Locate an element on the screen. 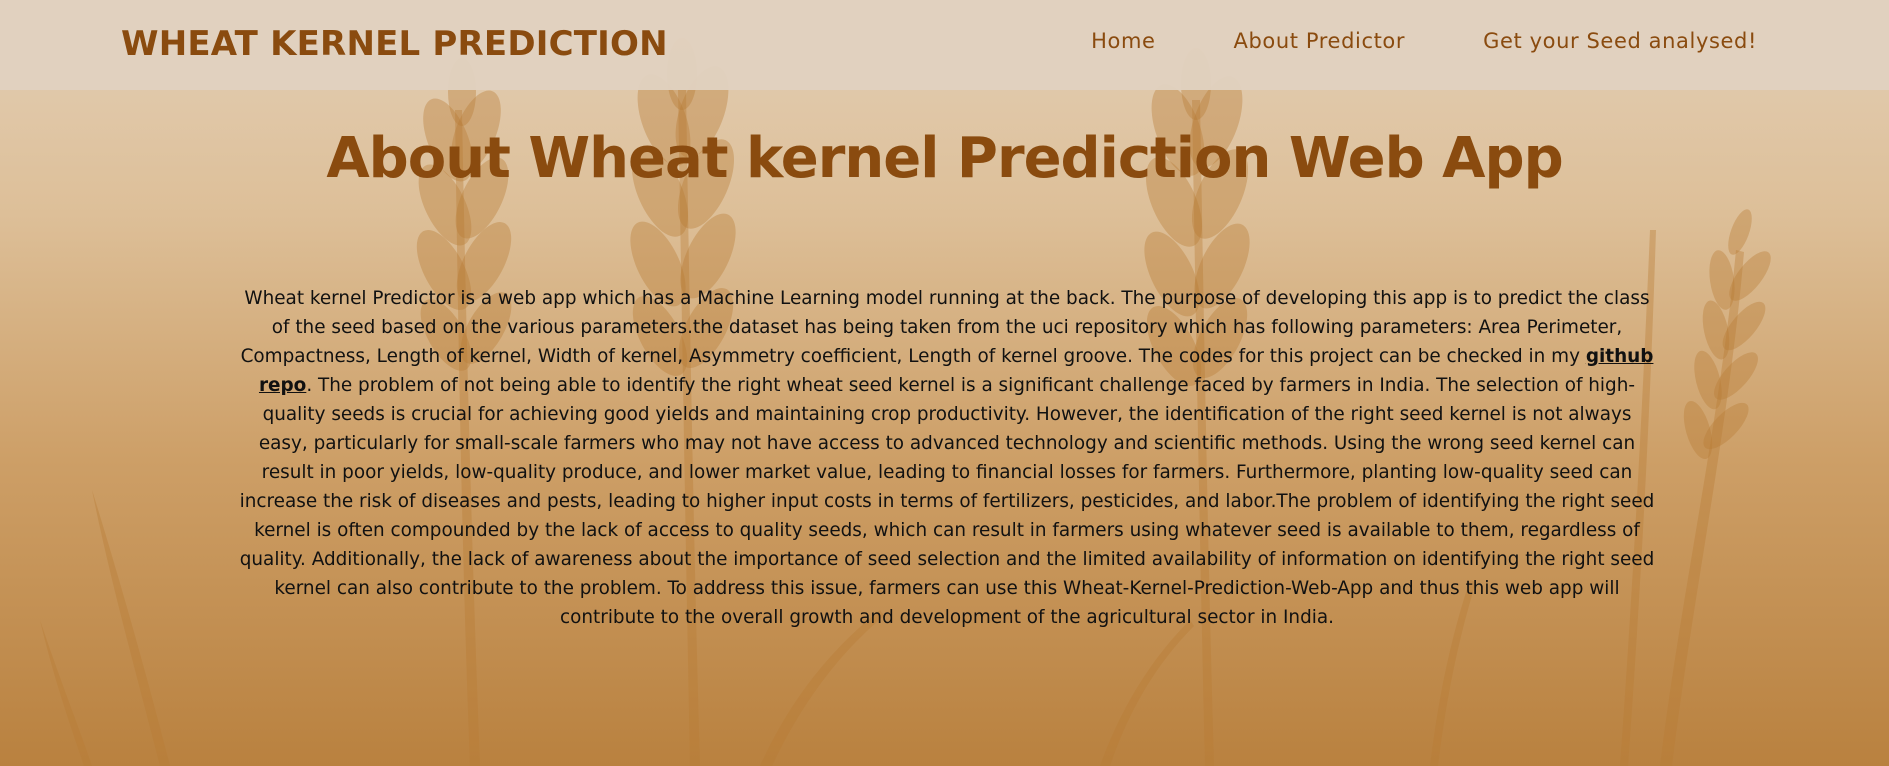  nav-link-get-seed-analysed: Get your Seed analysed! is located at coordinates (1620, 41).